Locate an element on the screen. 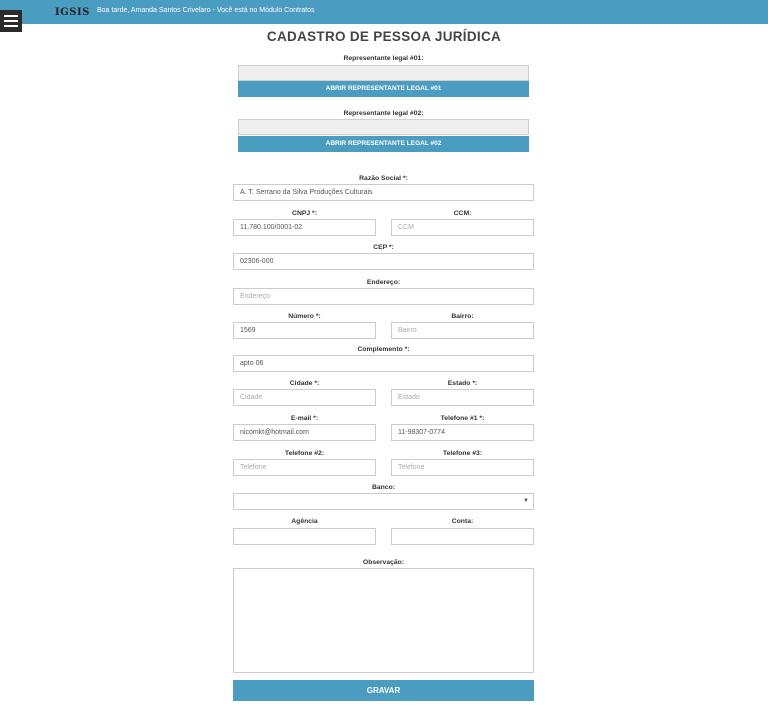 The image size is (768, 705). rep1-display is located at coordinates (383, 73).